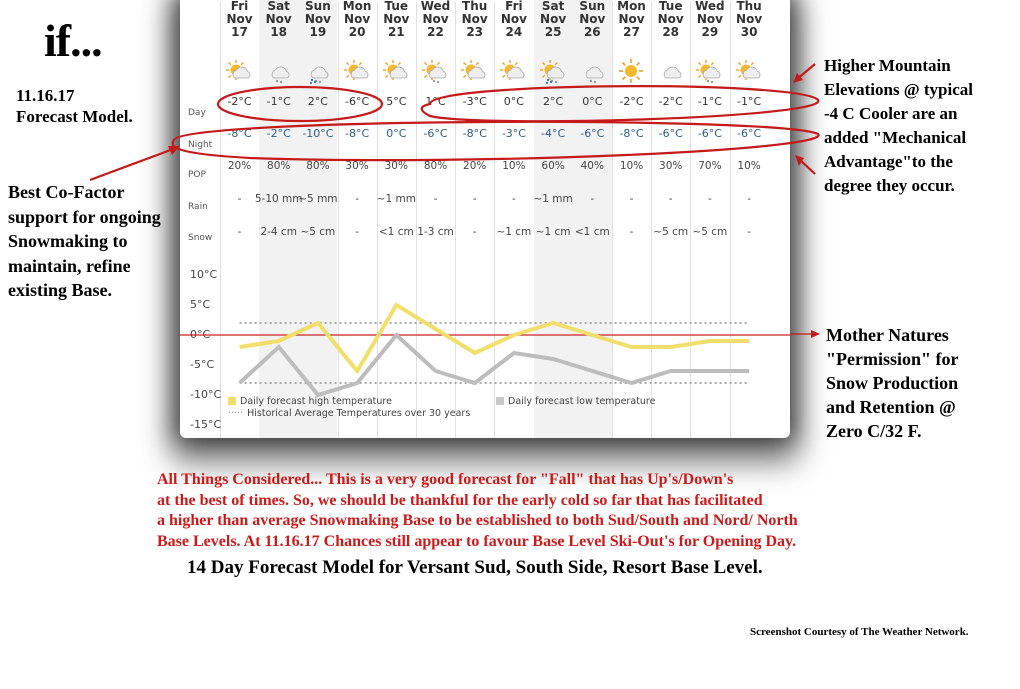 The width and height of the screenshot is (1020, 689). I want to click on temperature-chart, so click(485, 350).